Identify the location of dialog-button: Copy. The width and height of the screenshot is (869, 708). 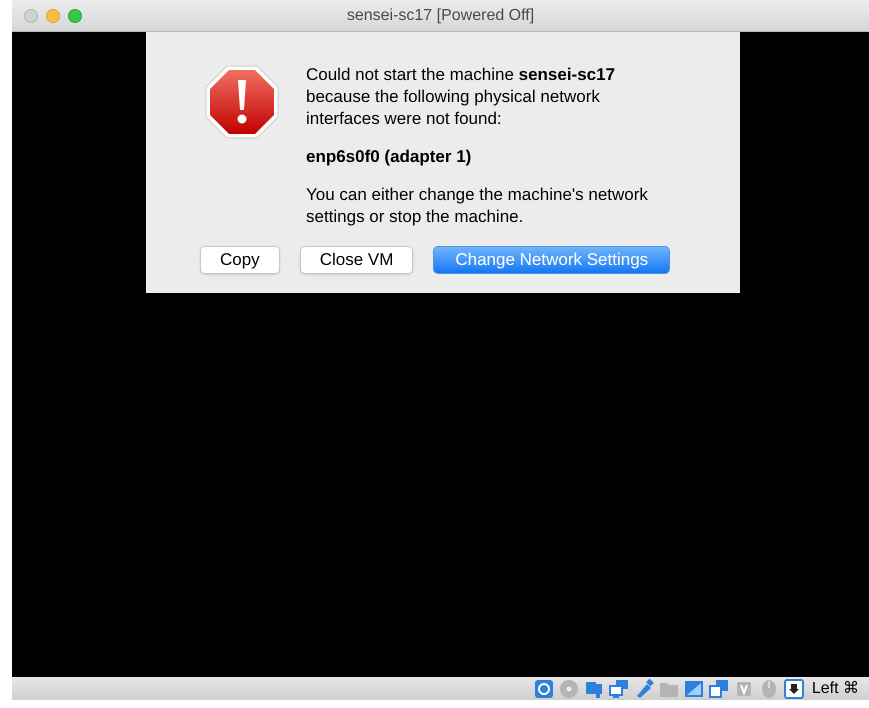
(240, 260).